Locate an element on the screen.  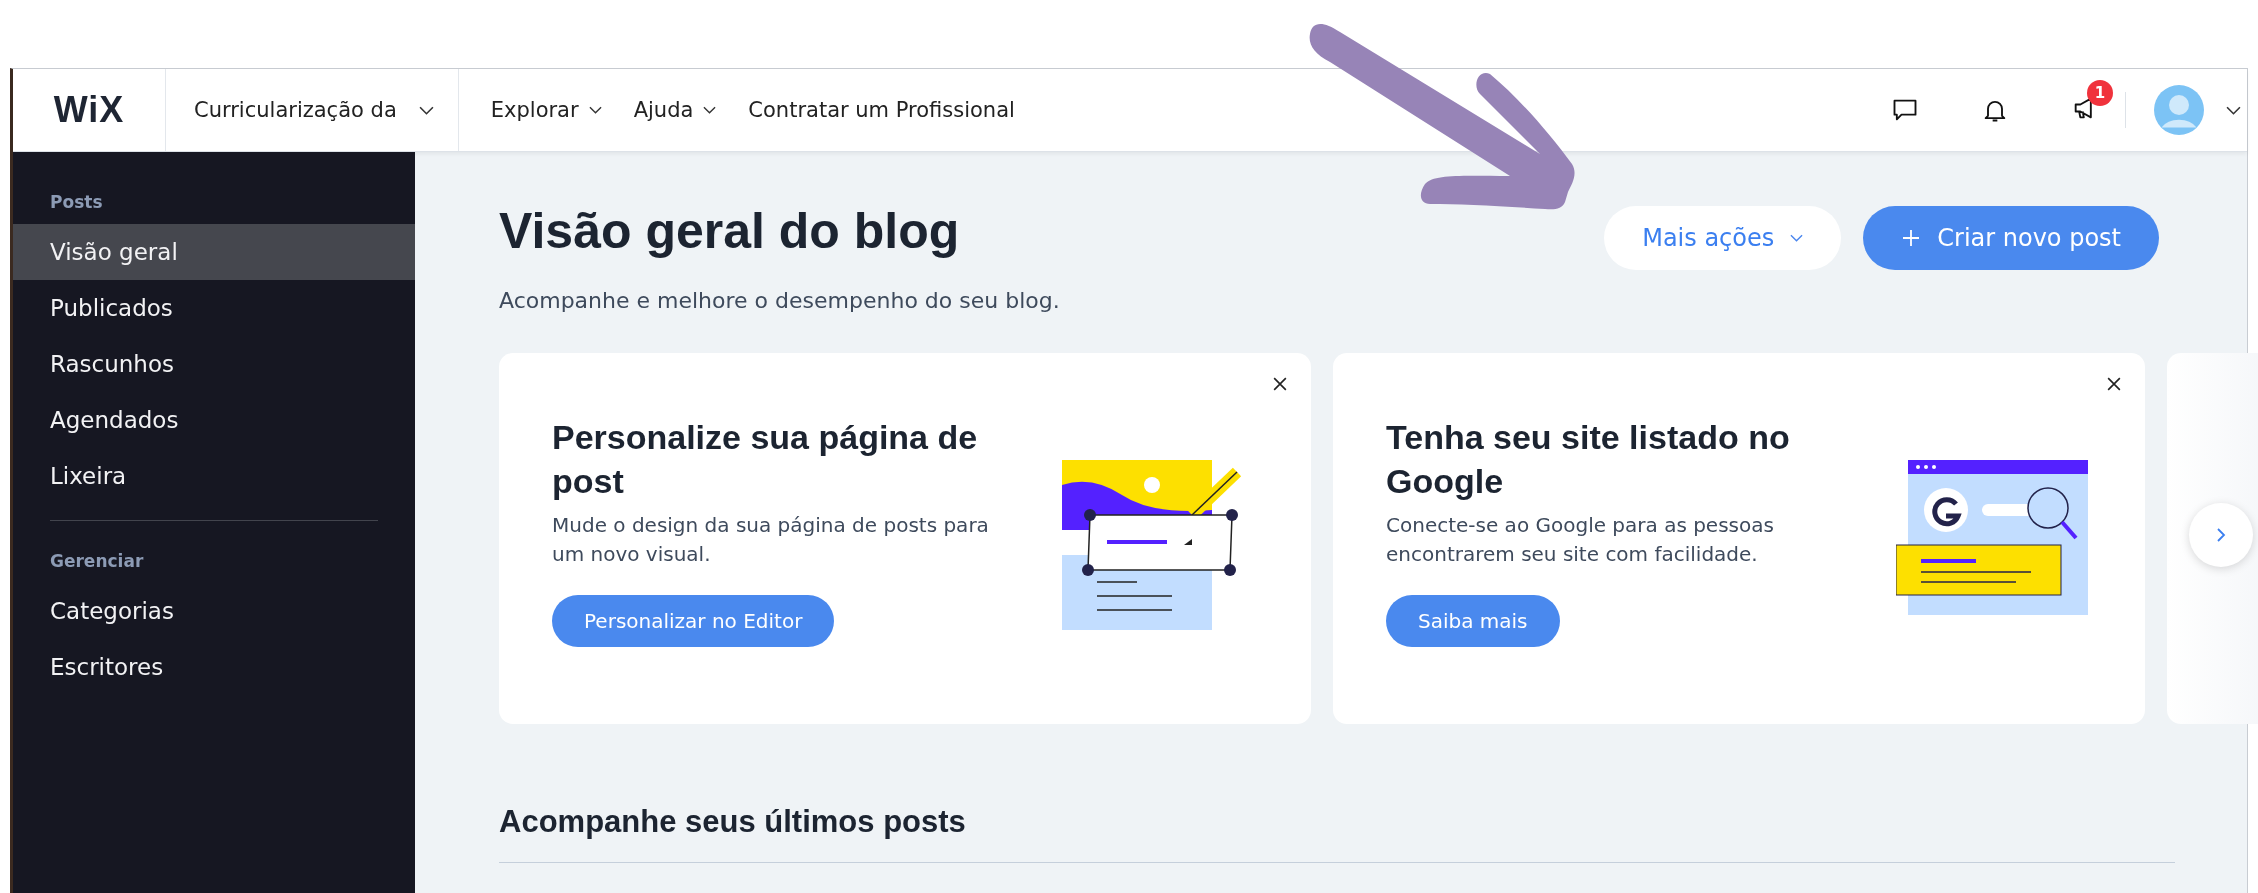
sidebar-heading: Gerenciar is located at coordinates (97, 562).